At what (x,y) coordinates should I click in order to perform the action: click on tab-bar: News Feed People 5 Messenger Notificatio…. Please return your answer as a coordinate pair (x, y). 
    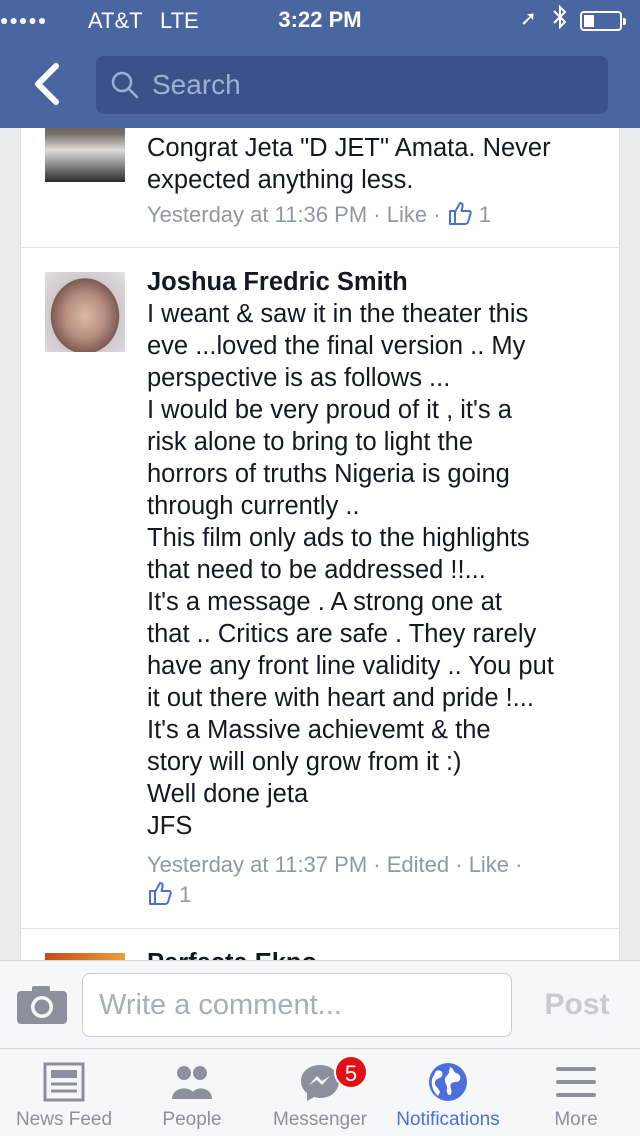
    Looking at the image, I should click on (320, 1092).